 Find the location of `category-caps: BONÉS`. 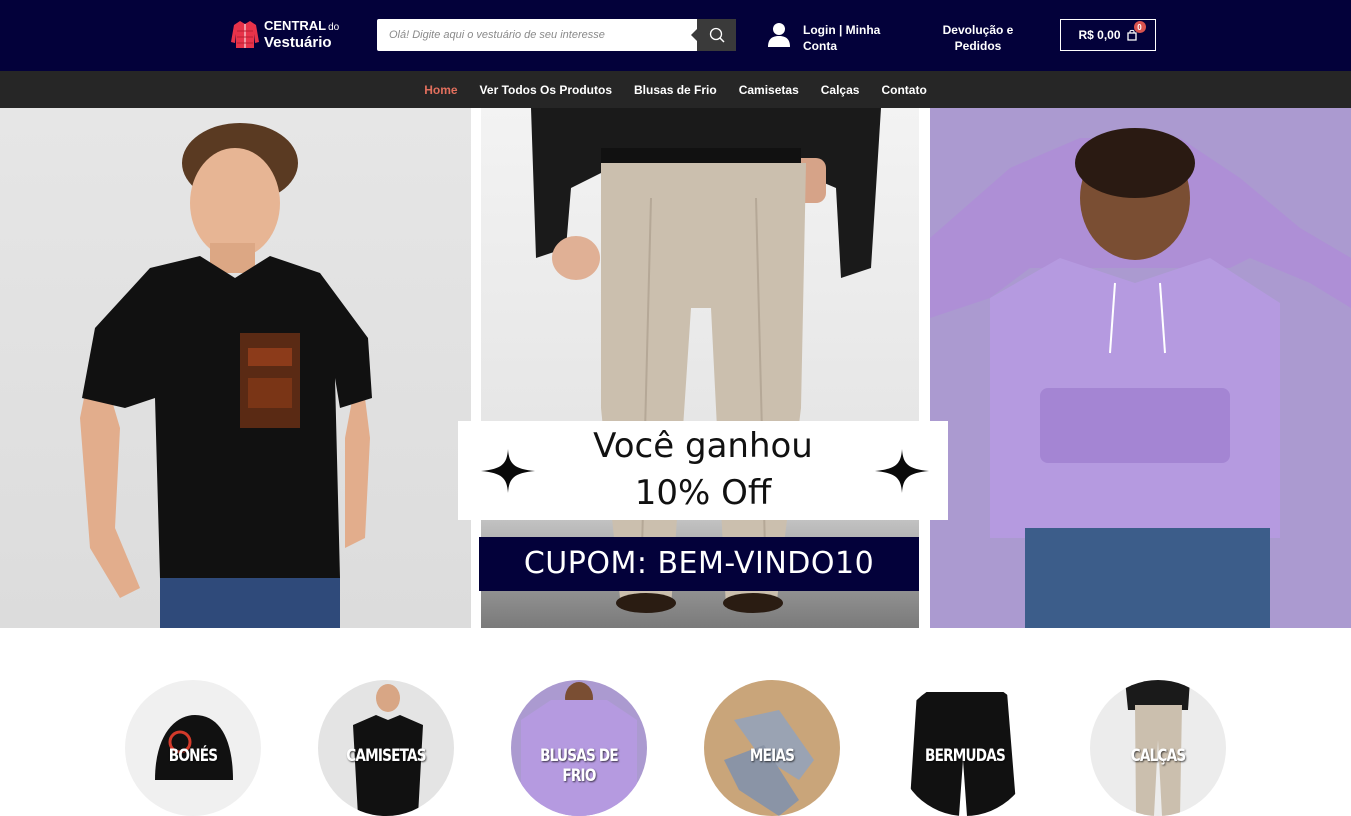

category-caps: BONÉS is located at coordinates (193, 748).